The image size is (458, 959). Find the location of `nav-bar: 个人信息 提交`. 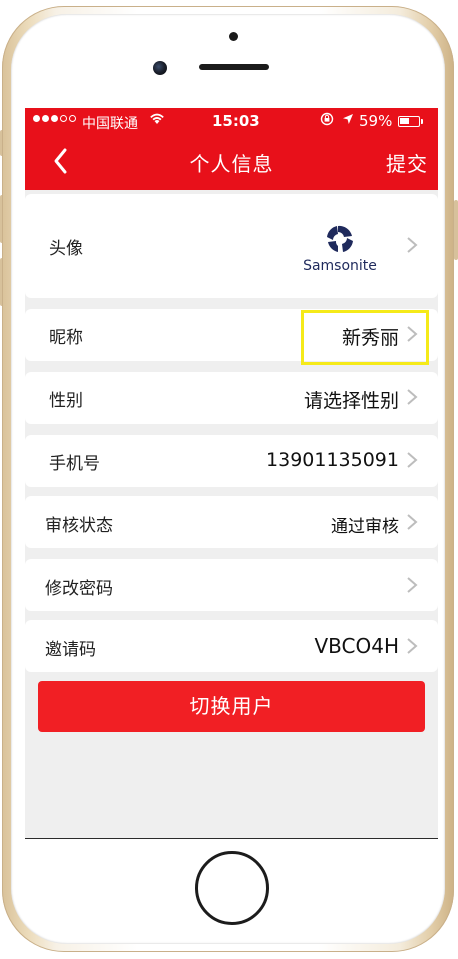

nav-bar: 个人信息 提交 is located at coordinates (231, 163).